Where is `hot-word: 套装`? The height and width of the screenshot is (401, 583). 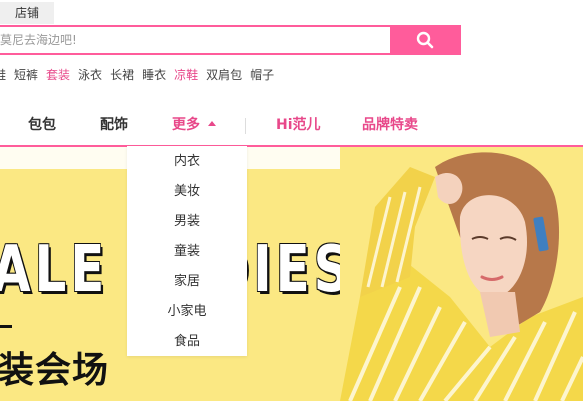 hot-word: 套装 is located at coordinates (58, 75).